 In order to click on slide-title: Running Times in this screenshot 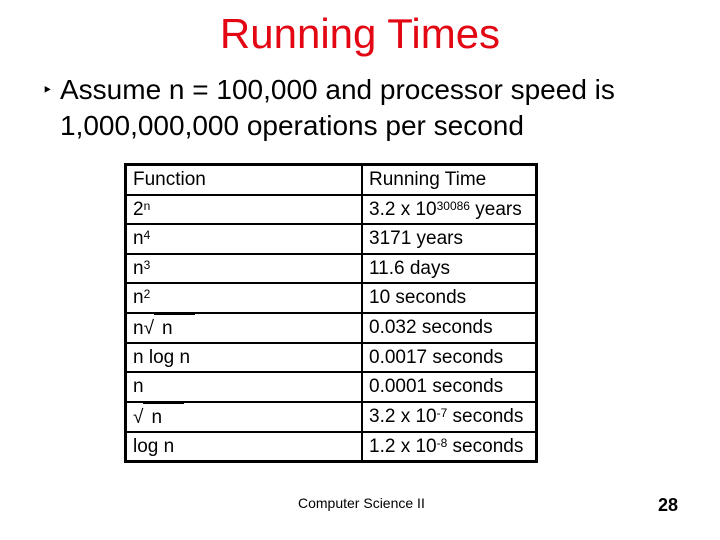, I will do `click(360, 33)`.